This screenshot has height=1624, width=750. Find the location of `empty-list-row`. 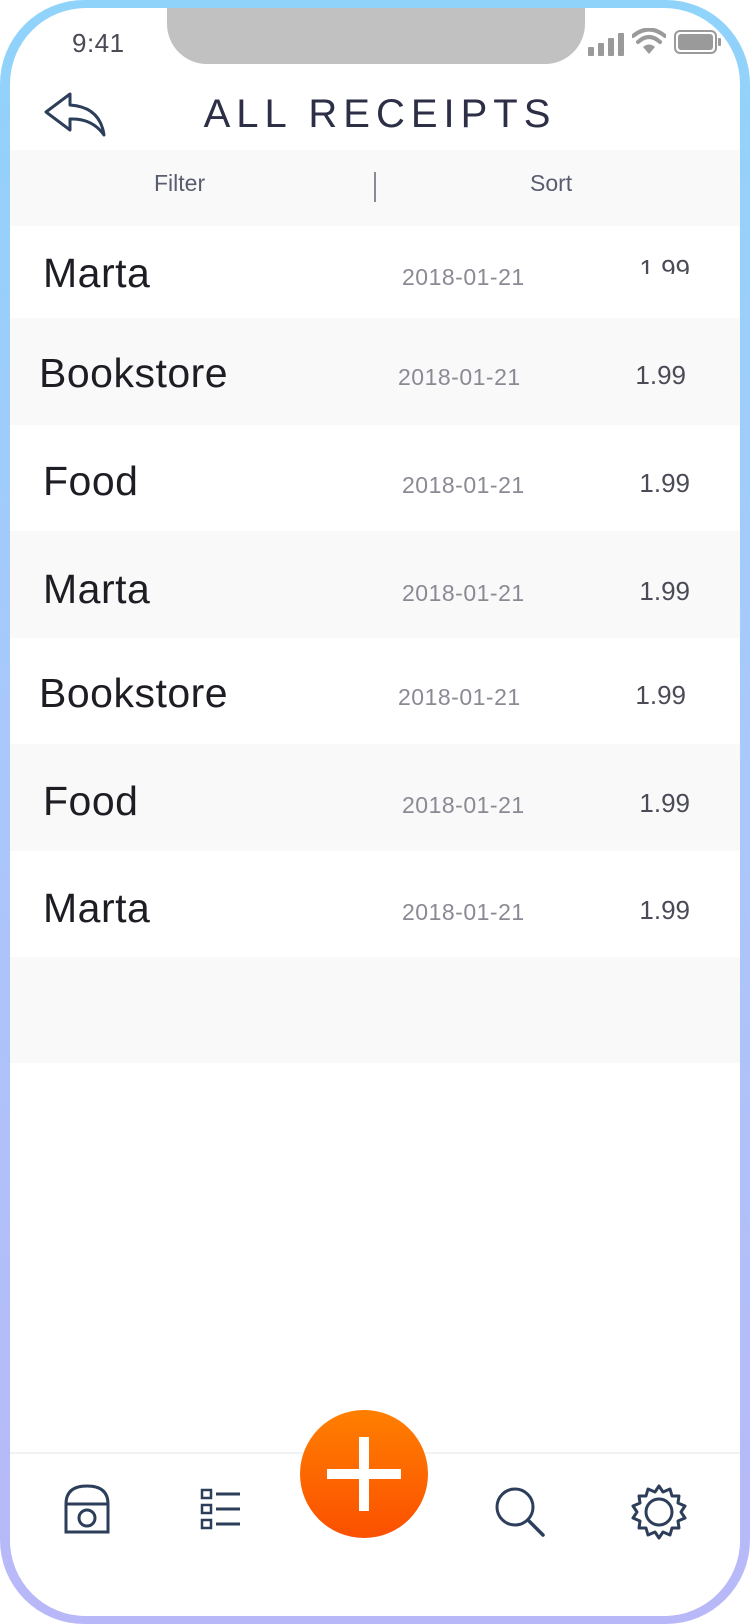

empty-list-row is located at coordinates (375, 1010).